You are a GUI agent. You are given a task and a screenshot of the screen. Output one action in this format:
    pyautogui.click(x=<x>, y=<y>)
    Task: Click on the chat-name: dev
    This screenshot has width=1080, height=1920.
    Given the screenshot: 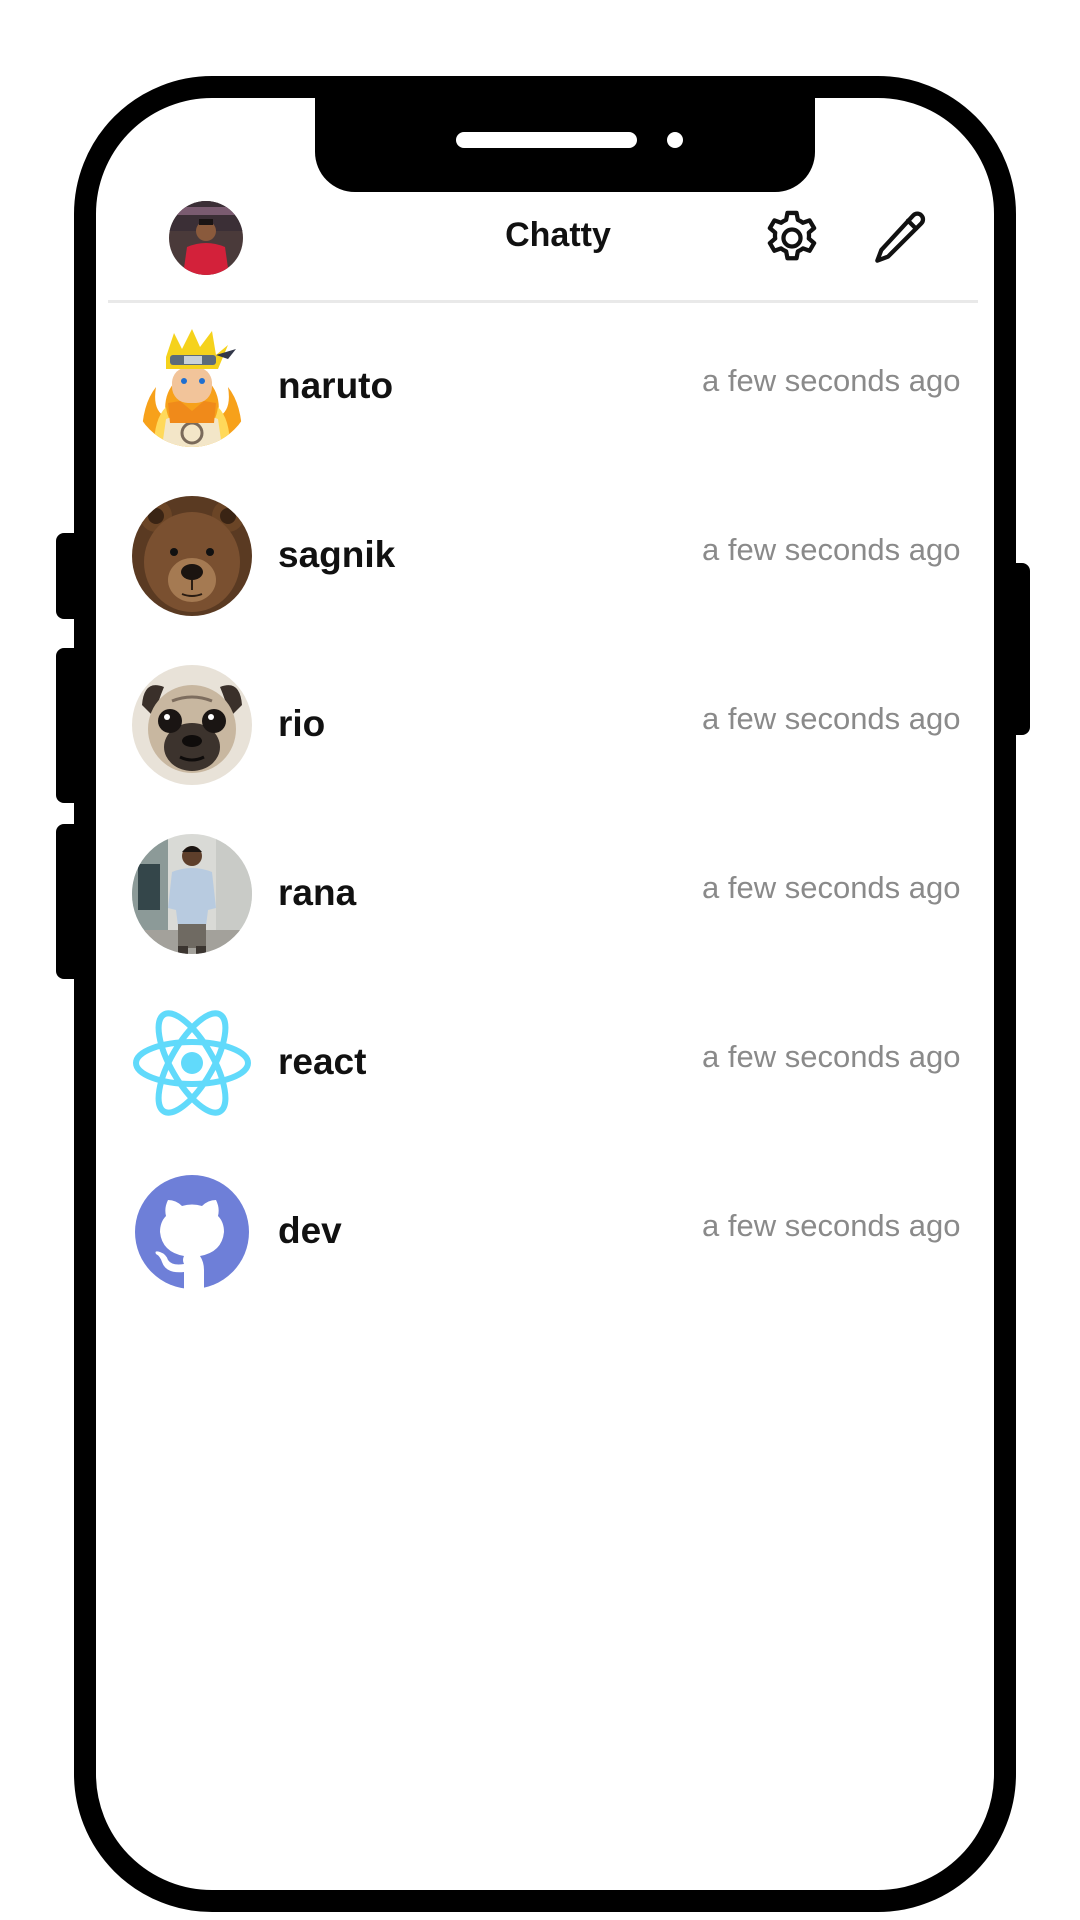 What is the action you would take?
    pyautogui.click(x=310, y=1230)
    